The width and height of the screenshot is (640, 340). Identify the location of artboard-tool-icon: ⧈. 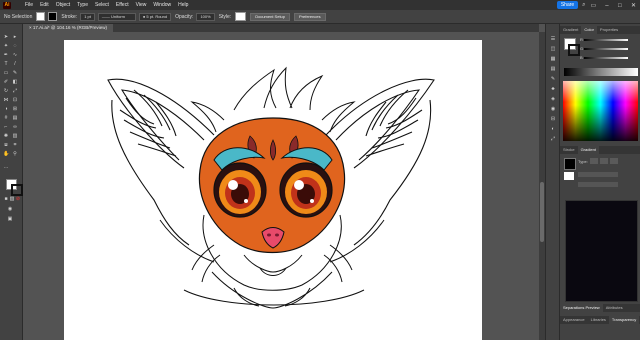
(6, 145).